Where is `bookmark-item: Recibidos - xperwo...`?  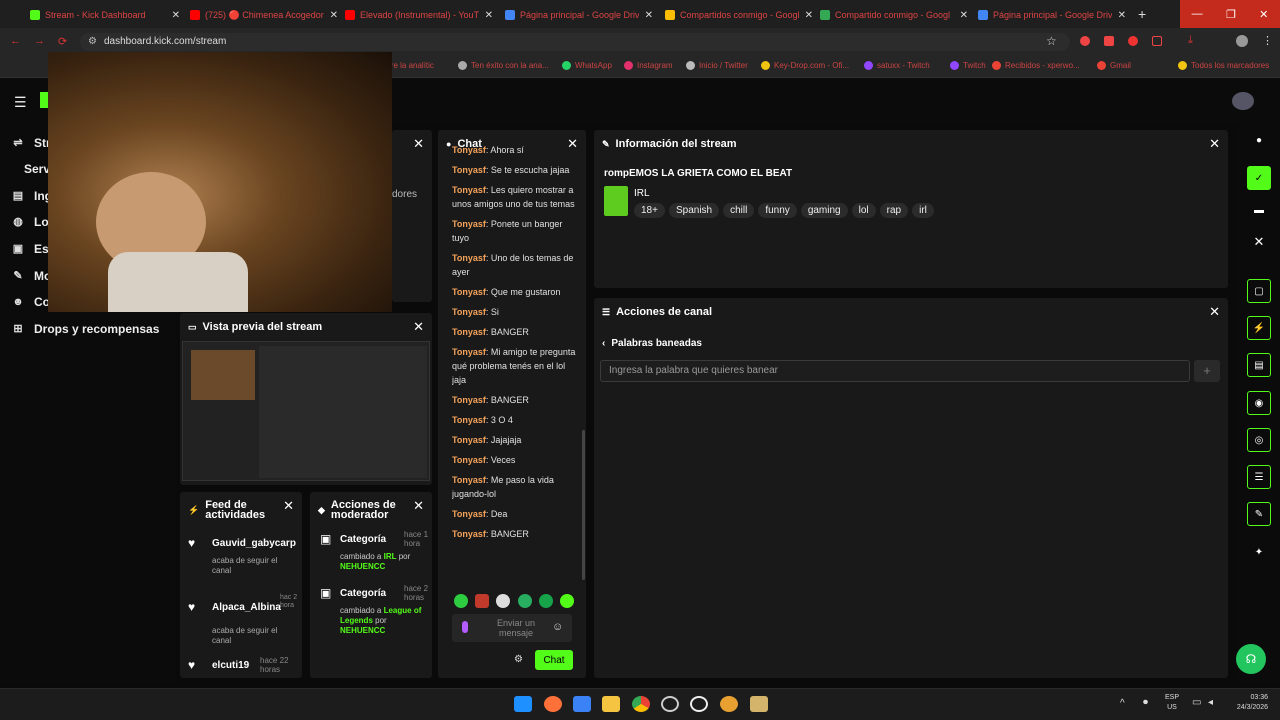 bookmark-item: Recibidos - xperwo... is located at coordinates (1036, 65).